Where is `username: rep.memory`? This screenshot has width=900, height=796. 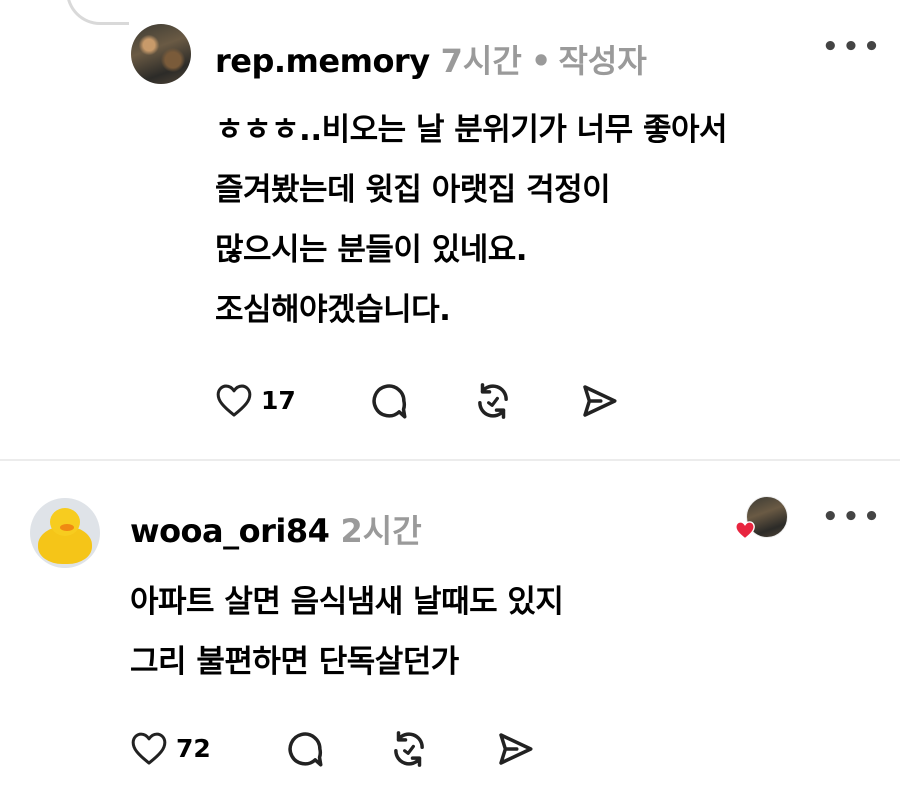 username: rep.memory is located at coordinates (322, 61).